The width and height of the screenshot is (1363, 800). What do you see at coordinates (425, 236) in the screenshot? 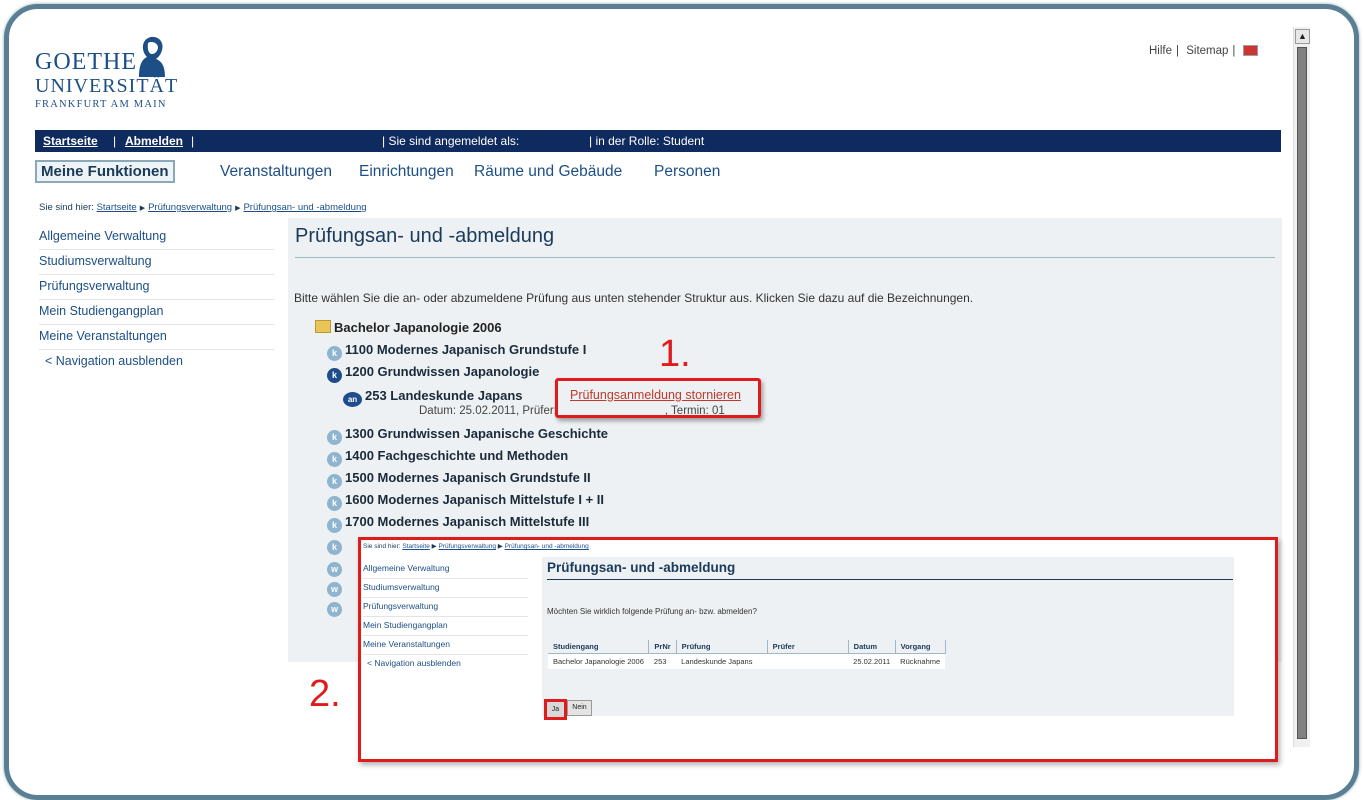
I see `page-title: Prüfungsan- und -abmeldung` at bounding box center [425, 236].